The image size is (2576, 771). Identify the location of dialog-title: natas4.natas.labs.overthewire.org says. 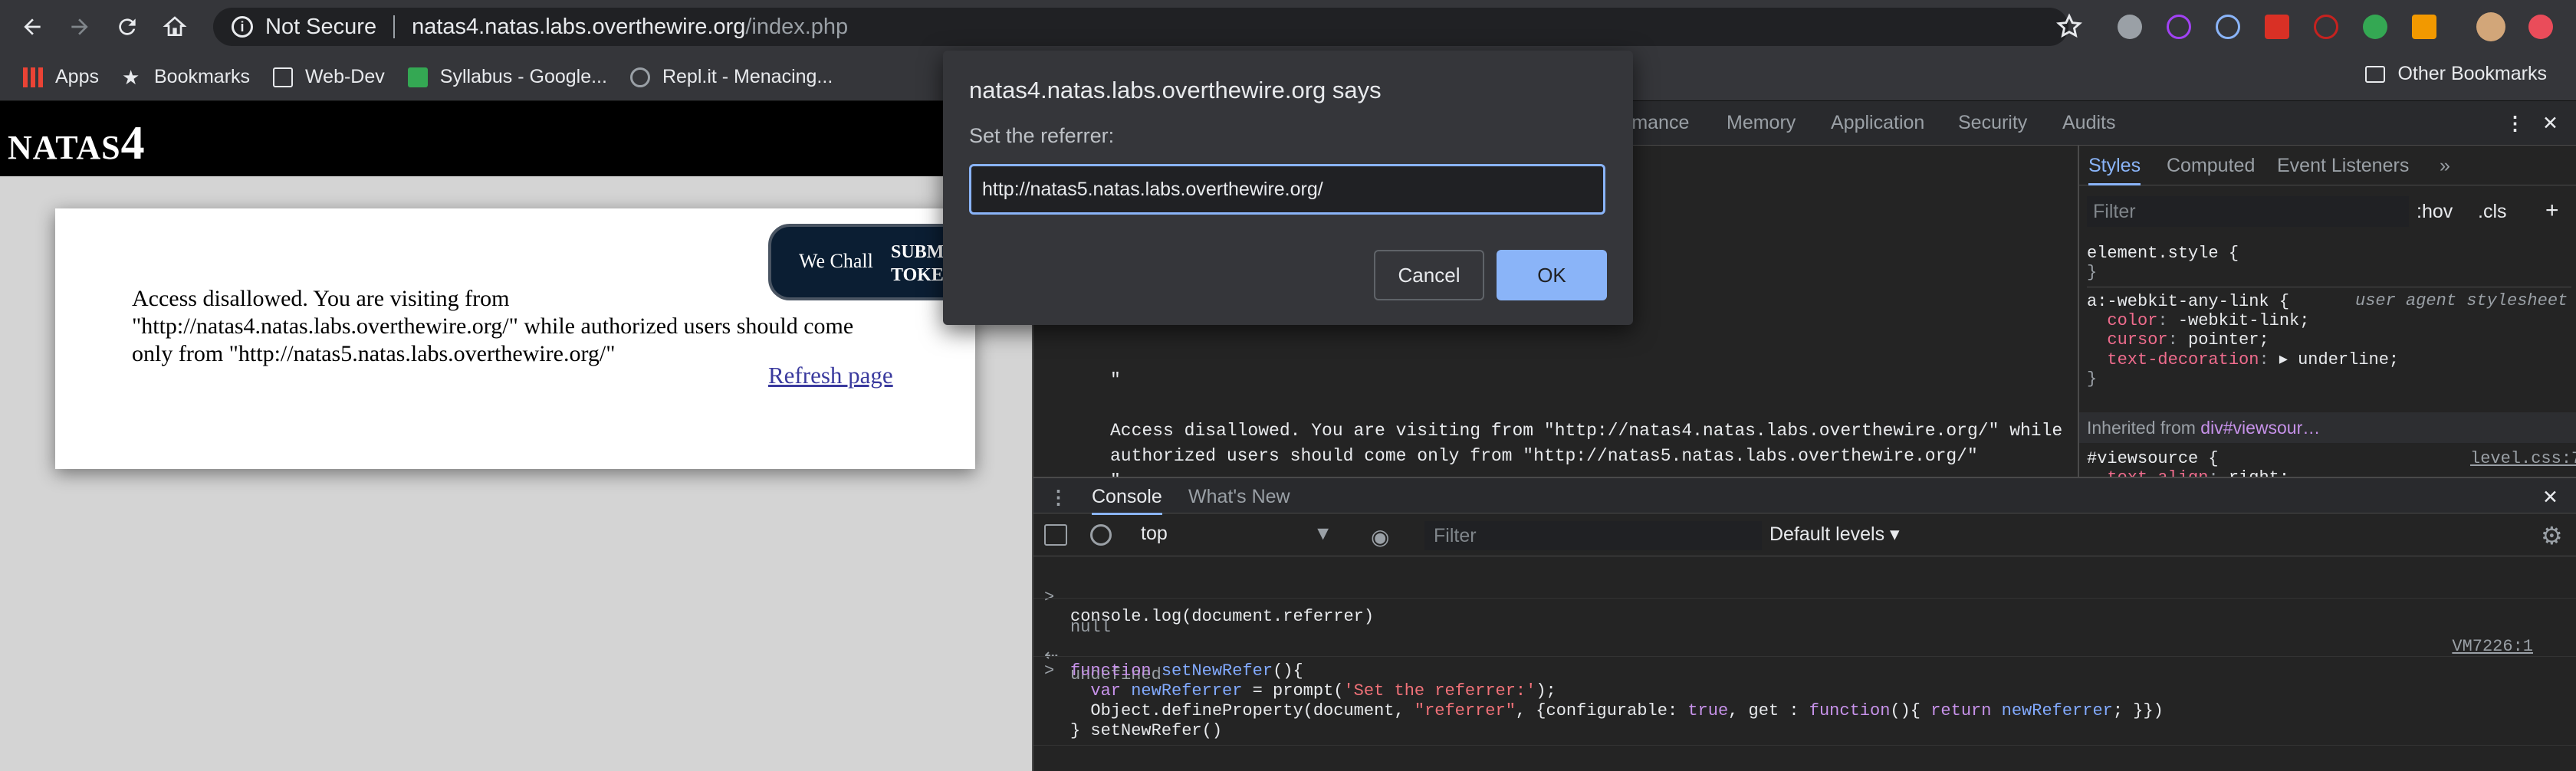
(1176, 90).